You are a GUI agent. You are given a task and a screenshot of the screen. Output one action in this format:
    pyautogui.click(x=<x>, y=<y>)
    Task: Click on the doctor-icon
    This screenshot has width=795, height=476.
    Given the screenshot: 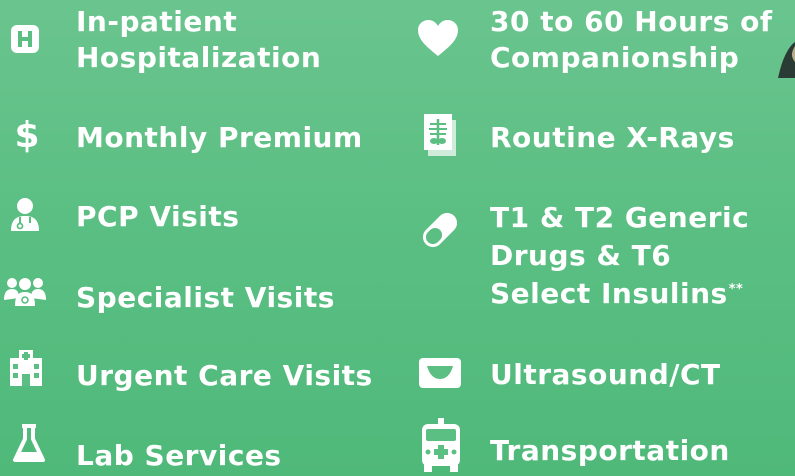 What is the action you would take?
    pyautogui.click(x=25, y=214)
    